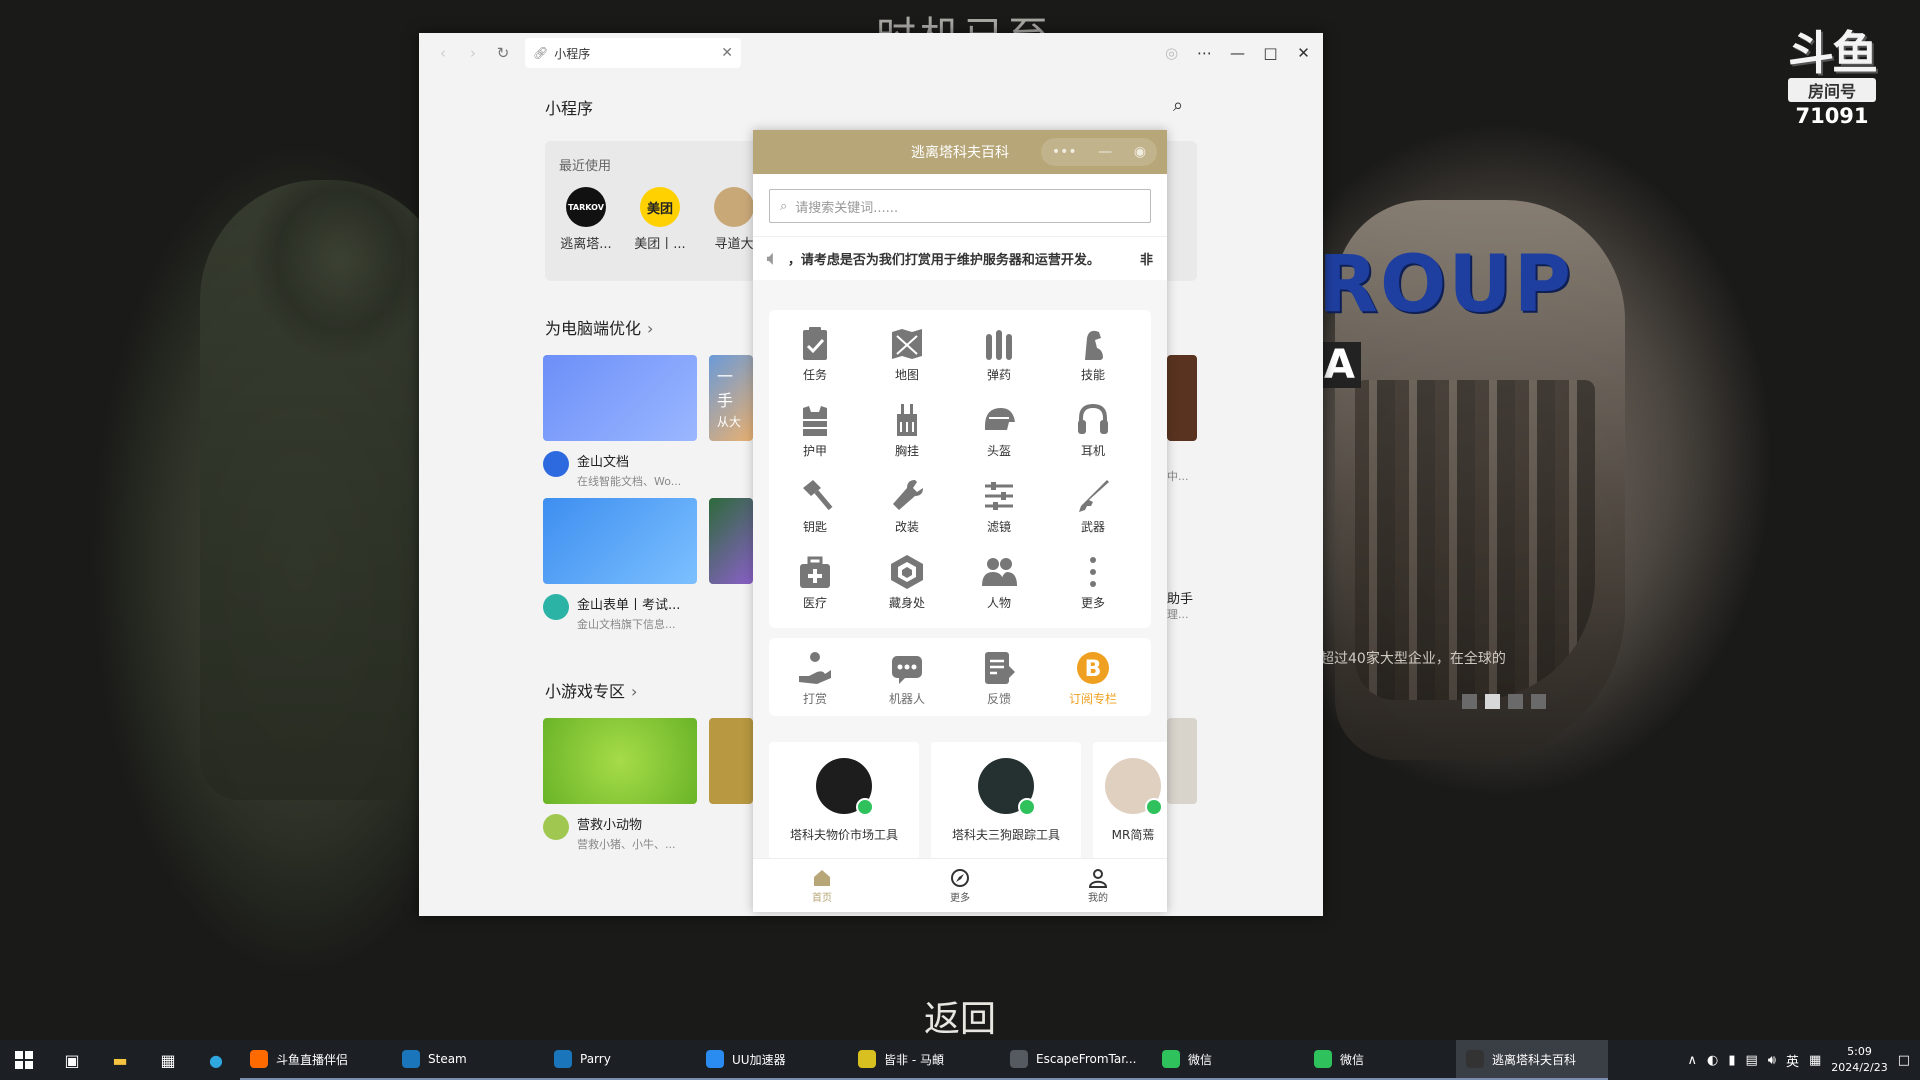 The height and width of the screenshot is (1080, 1920). Describe the element at coordinates (1859, 1060) in the screenshot. I see `clock: 5:09 2024/2/23` at that location.